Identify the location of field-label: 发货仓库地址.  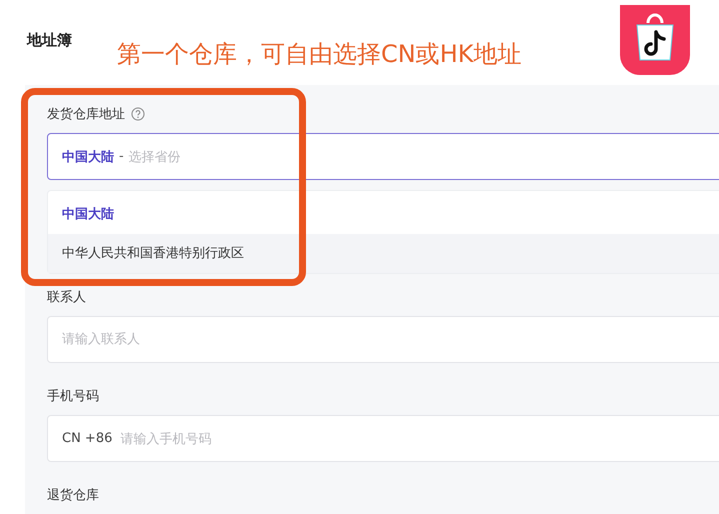
(86, 114).